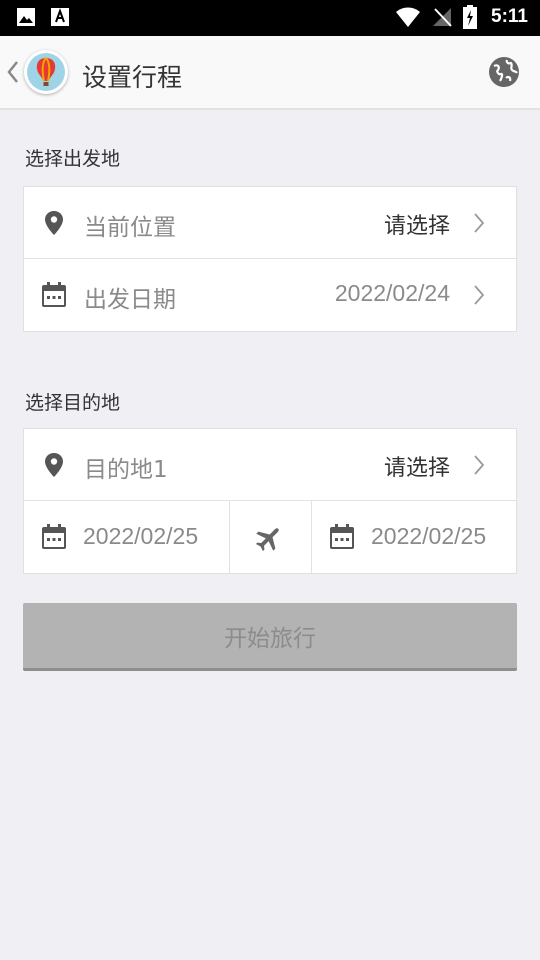 Image resolution: width=540 pixels, height=960 pixels. Describe the element at coordinates (270, 295) in the screenshot. I see `departure-date-row: 出发日期 2022/02/24` at that location.